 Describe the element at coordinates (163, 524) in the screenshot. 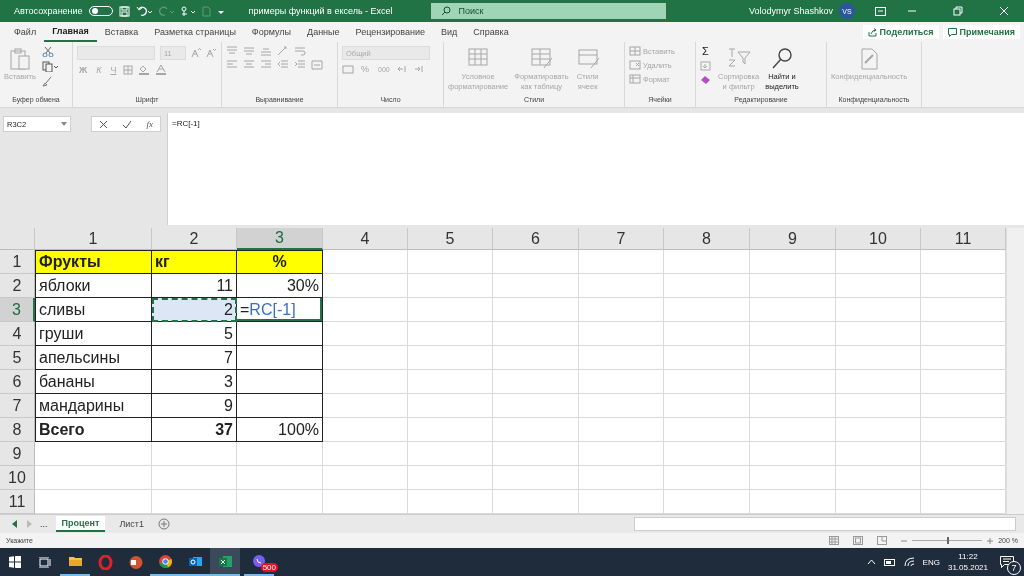

I see `add-sheet-icon` at that location.